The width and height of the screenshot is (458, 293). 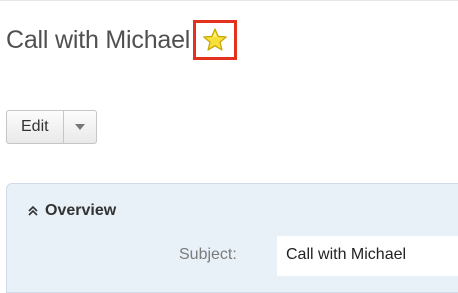 I want to click on star-icon, so click(x=215, y=39).